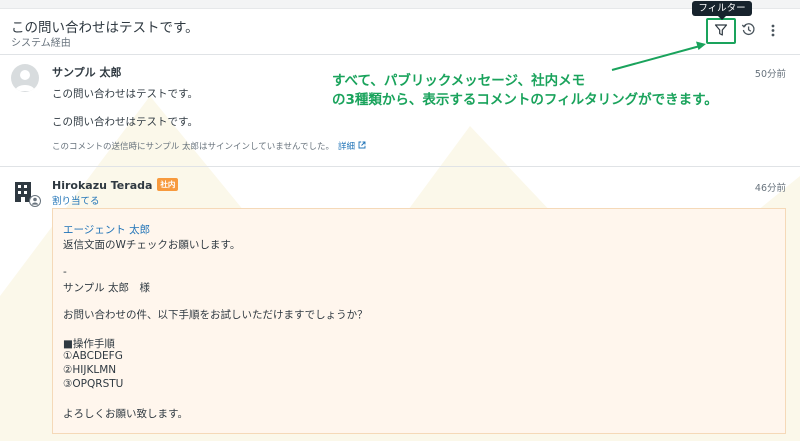  What do you see at coordinates (87, 72) in the screenshot?
I see `comment-author: サンプル 太郎` at bounding box center [87, 72].